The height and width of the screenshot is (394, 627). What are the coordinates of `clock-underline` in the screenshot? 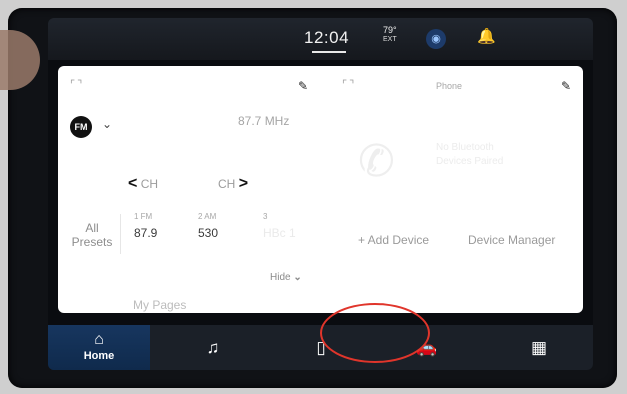 It's located at (329, 52).